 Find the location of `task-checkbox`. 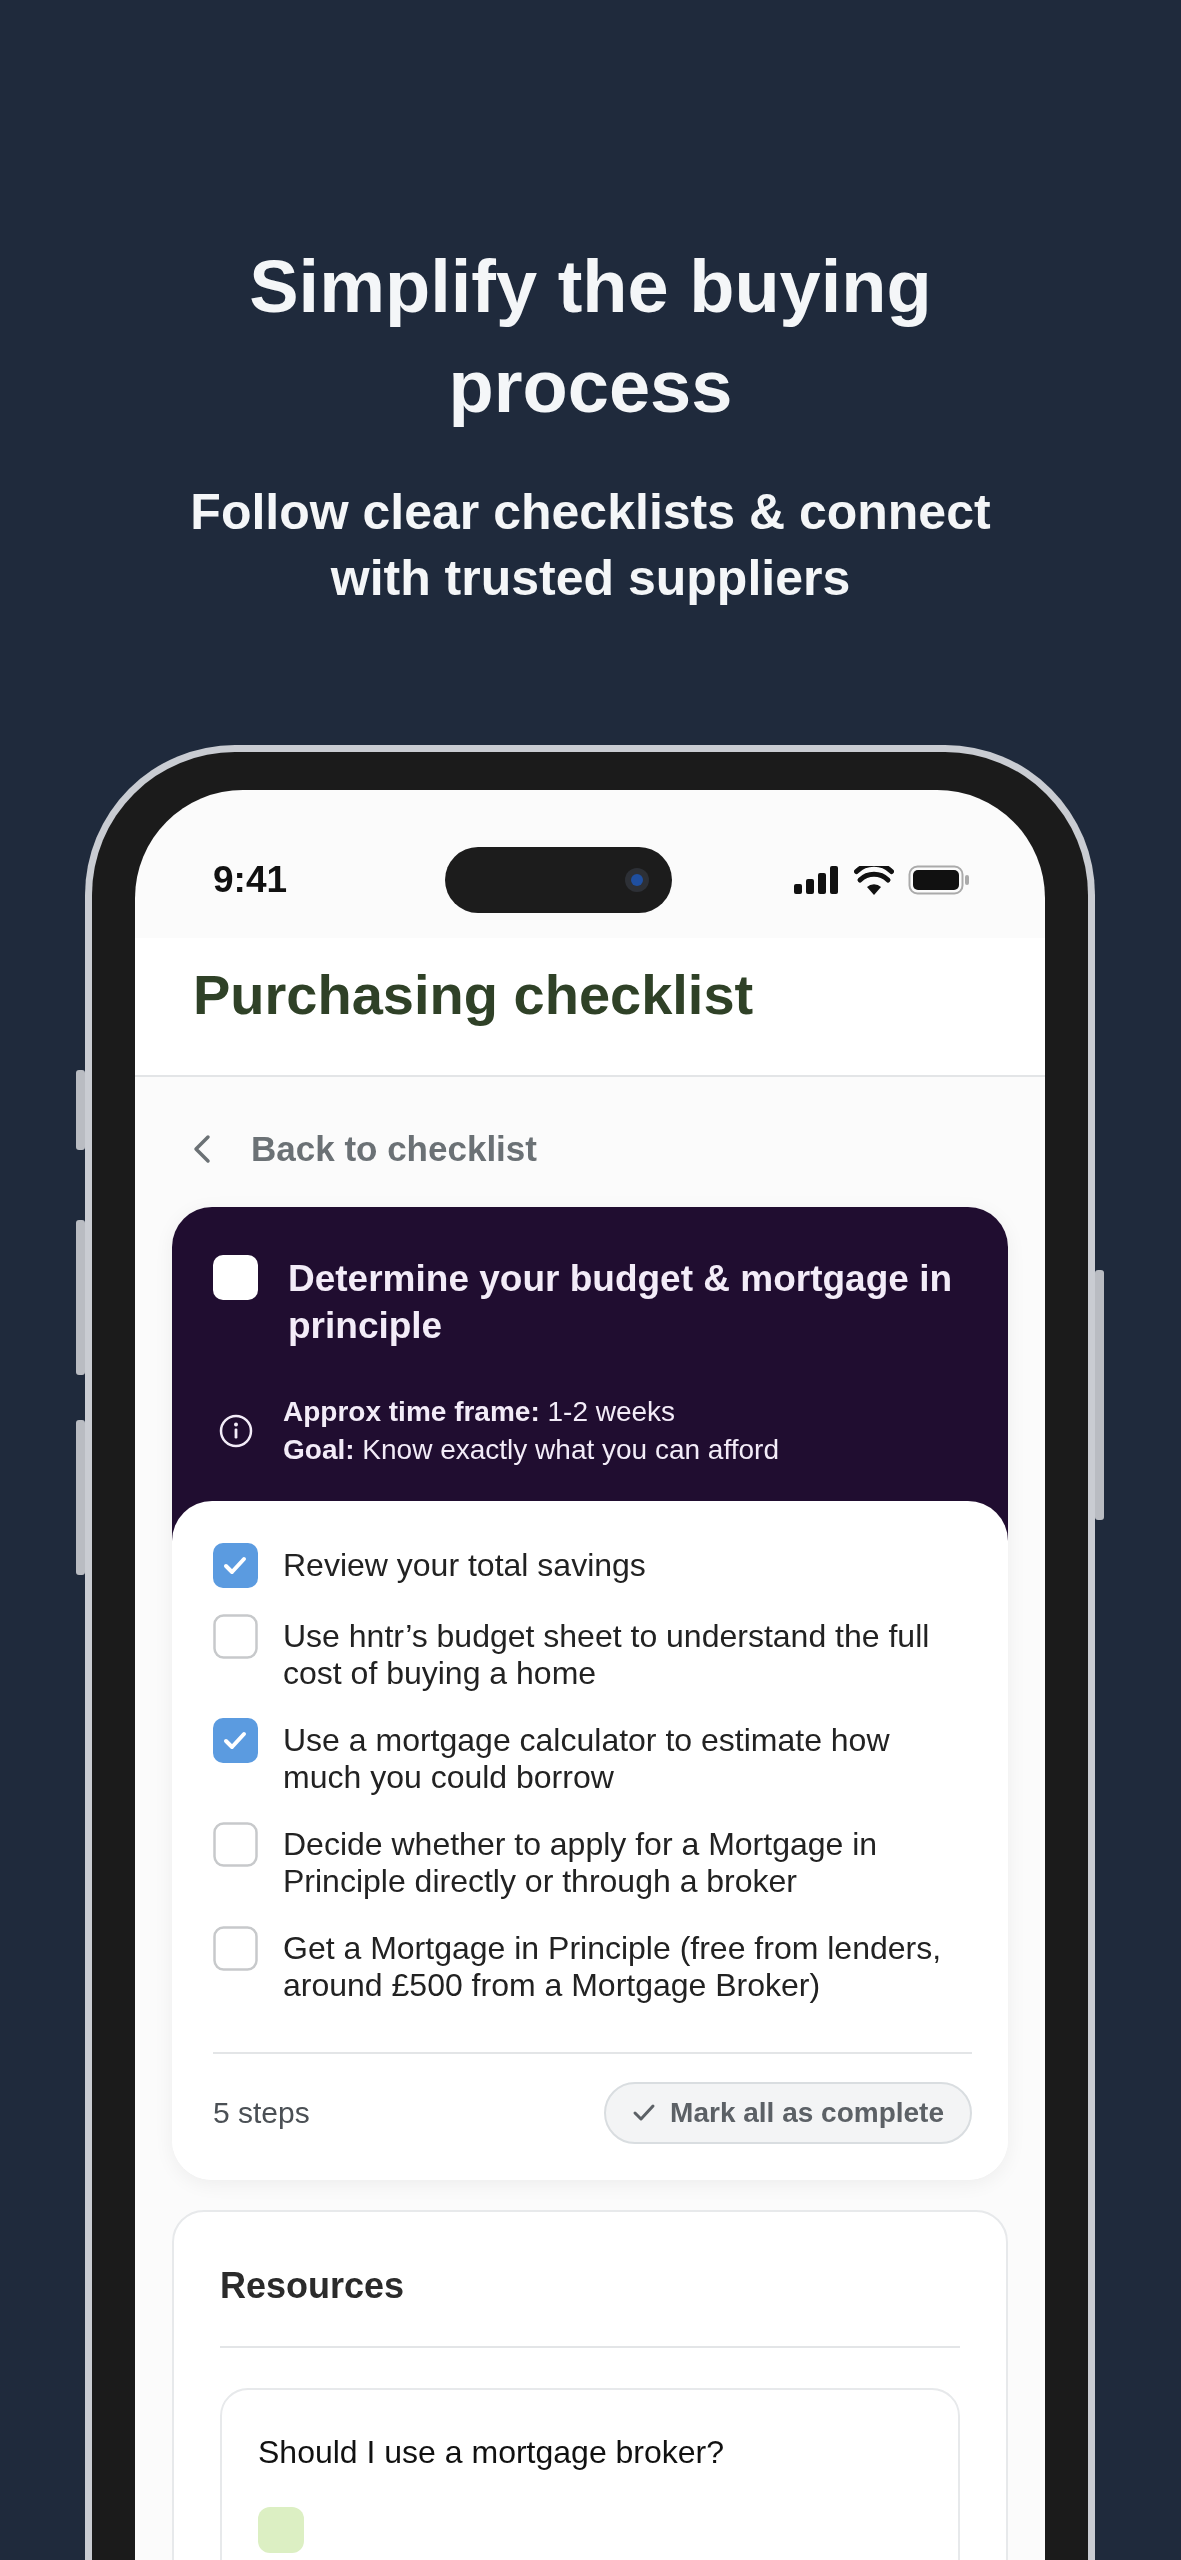

task-checkbox is located at coordinates (235, 1277).